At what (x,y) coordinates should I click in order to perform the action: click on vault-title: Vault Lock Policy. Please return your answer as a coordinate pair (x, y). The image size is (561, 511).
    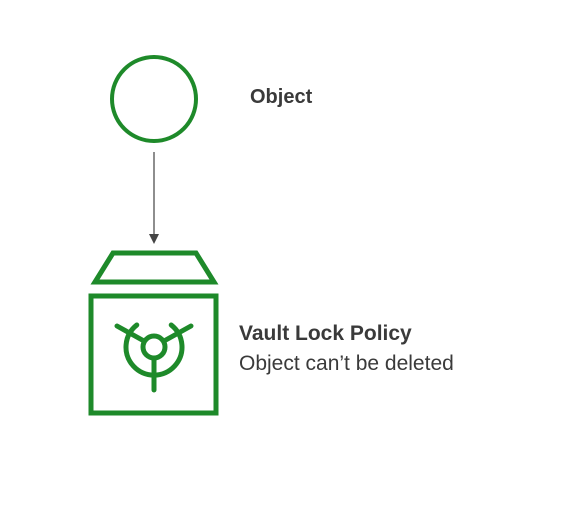
    Looking at the image, I should click on (325, 333).